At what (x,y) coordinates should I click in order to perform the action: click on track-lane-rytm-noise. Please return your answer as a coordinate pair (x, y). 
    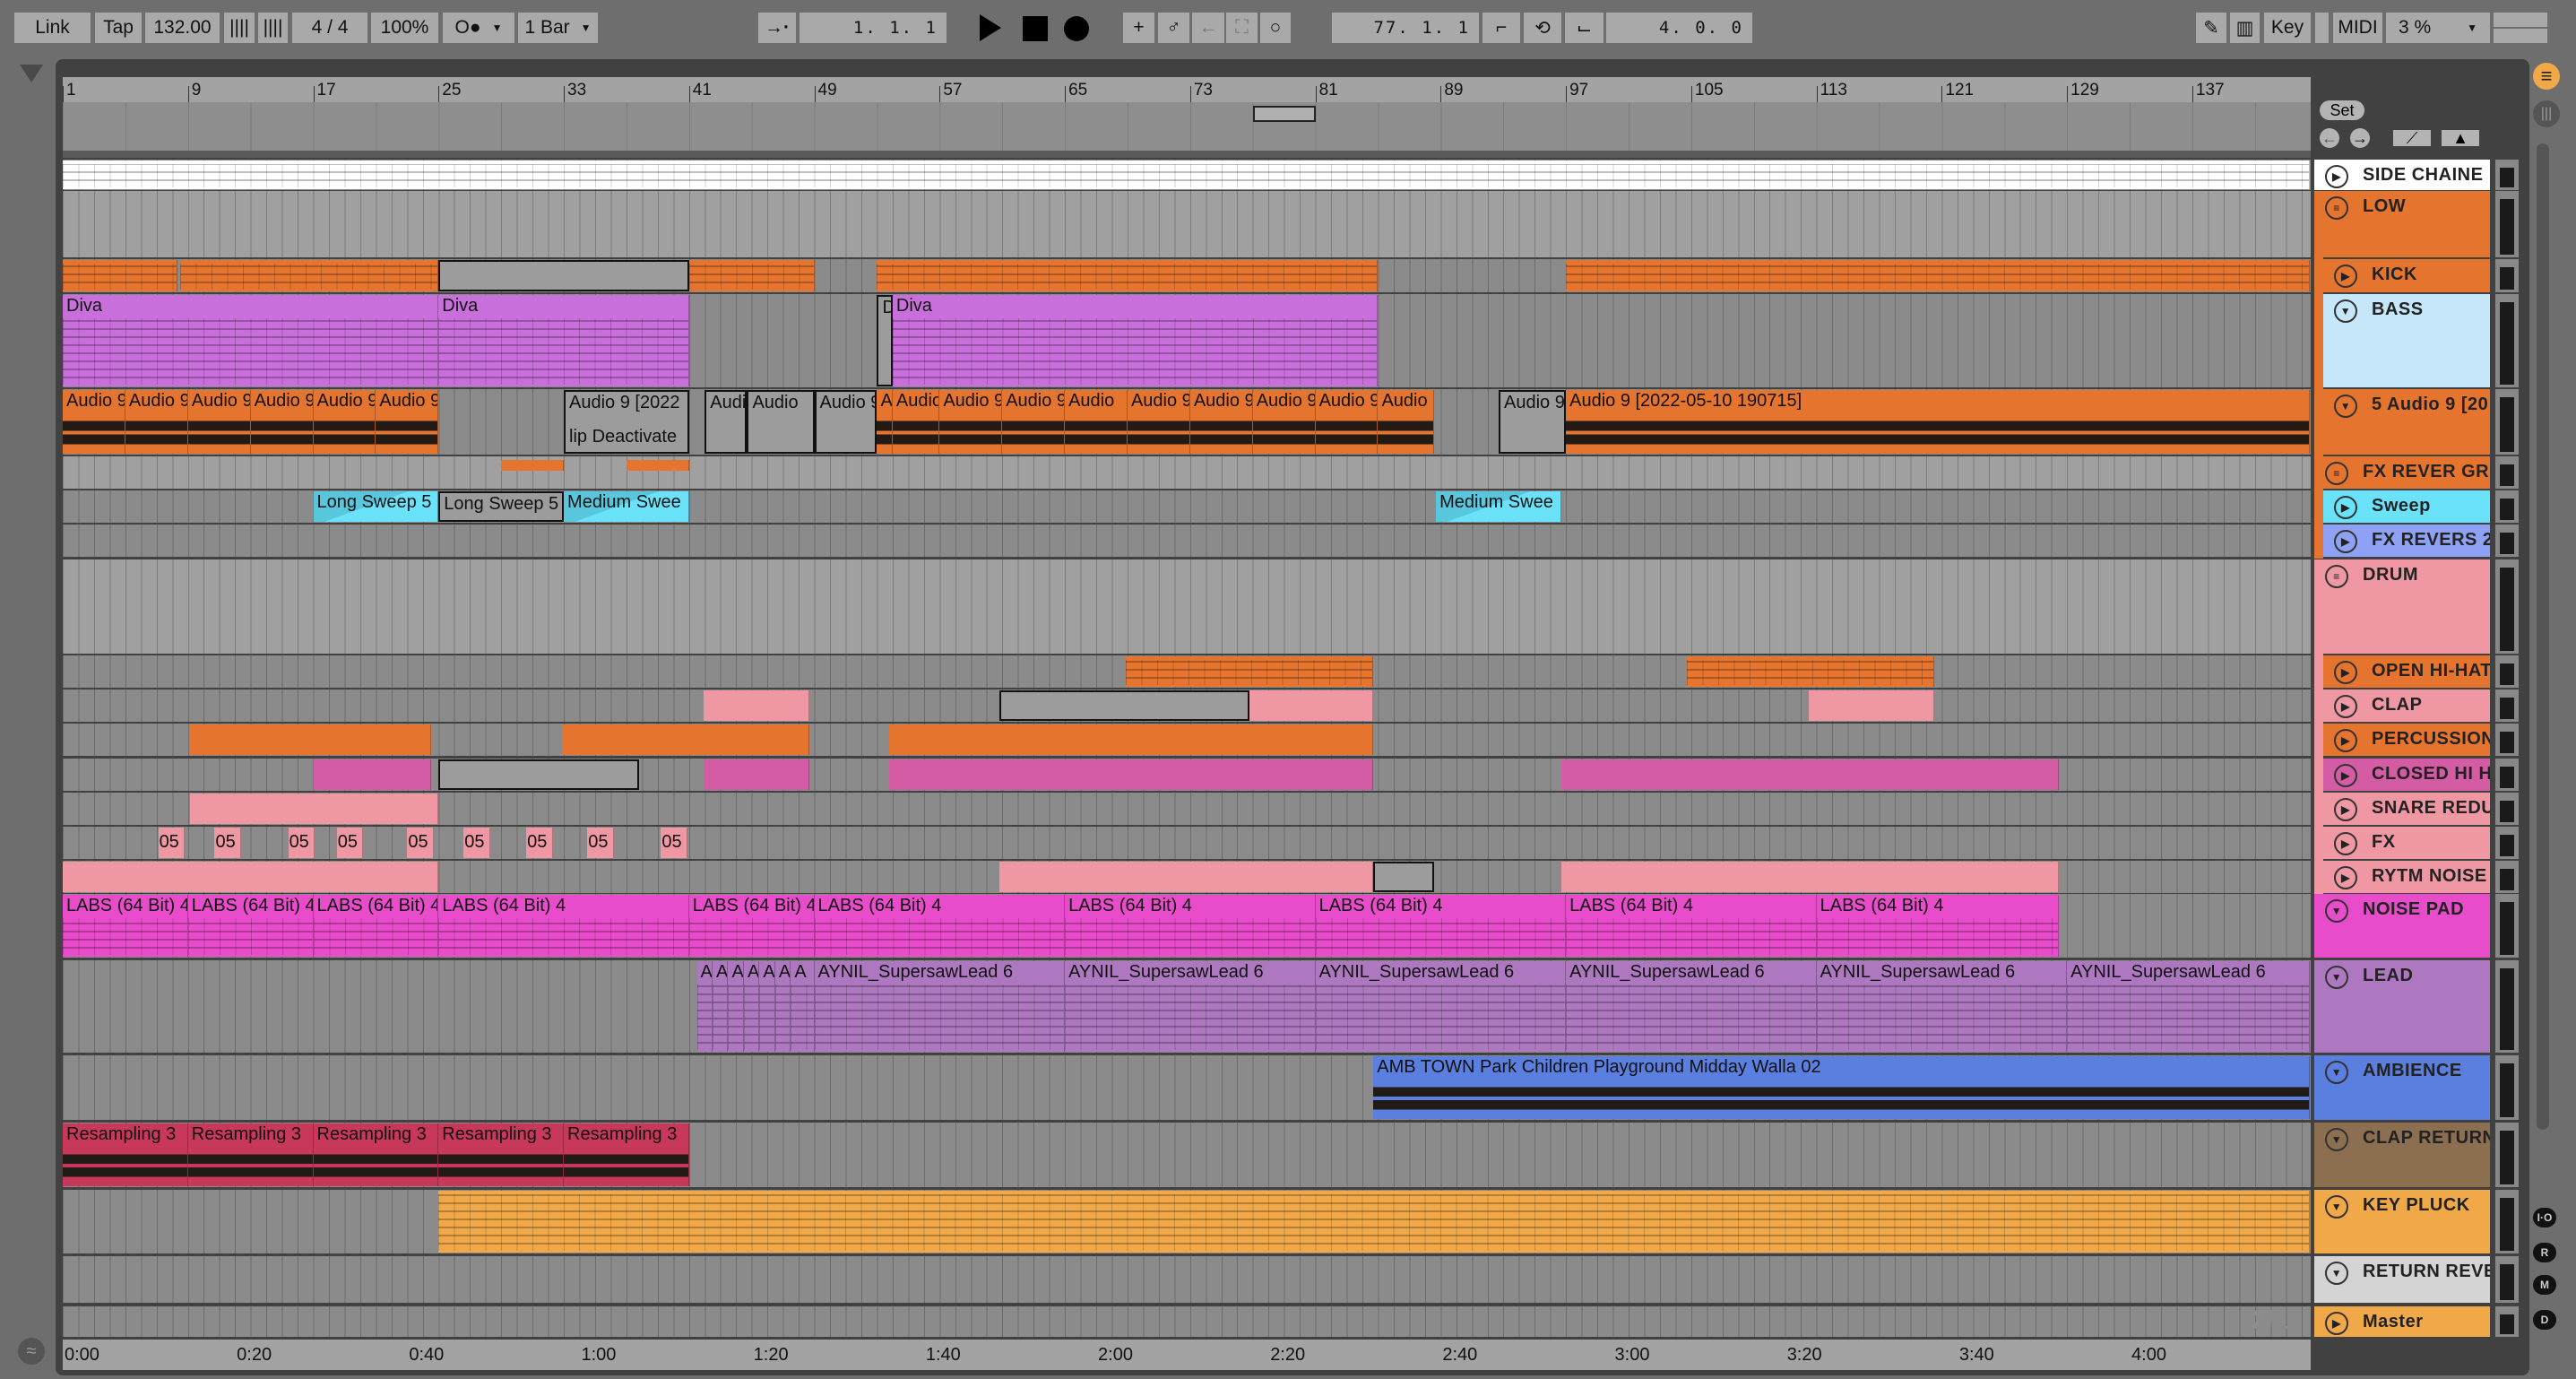
    Looking at the image, I should click on (1187, 877).